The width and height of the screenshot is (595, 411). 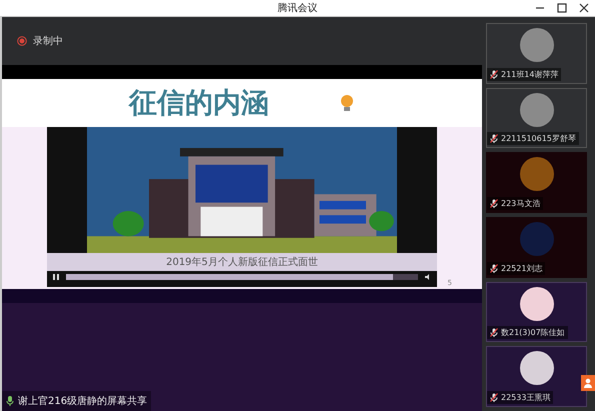 What do you see at coordinates (529, 74) in the screenshot?
I see `participant-name: 211班14谢萍萍` at bounding box center [529, 74].